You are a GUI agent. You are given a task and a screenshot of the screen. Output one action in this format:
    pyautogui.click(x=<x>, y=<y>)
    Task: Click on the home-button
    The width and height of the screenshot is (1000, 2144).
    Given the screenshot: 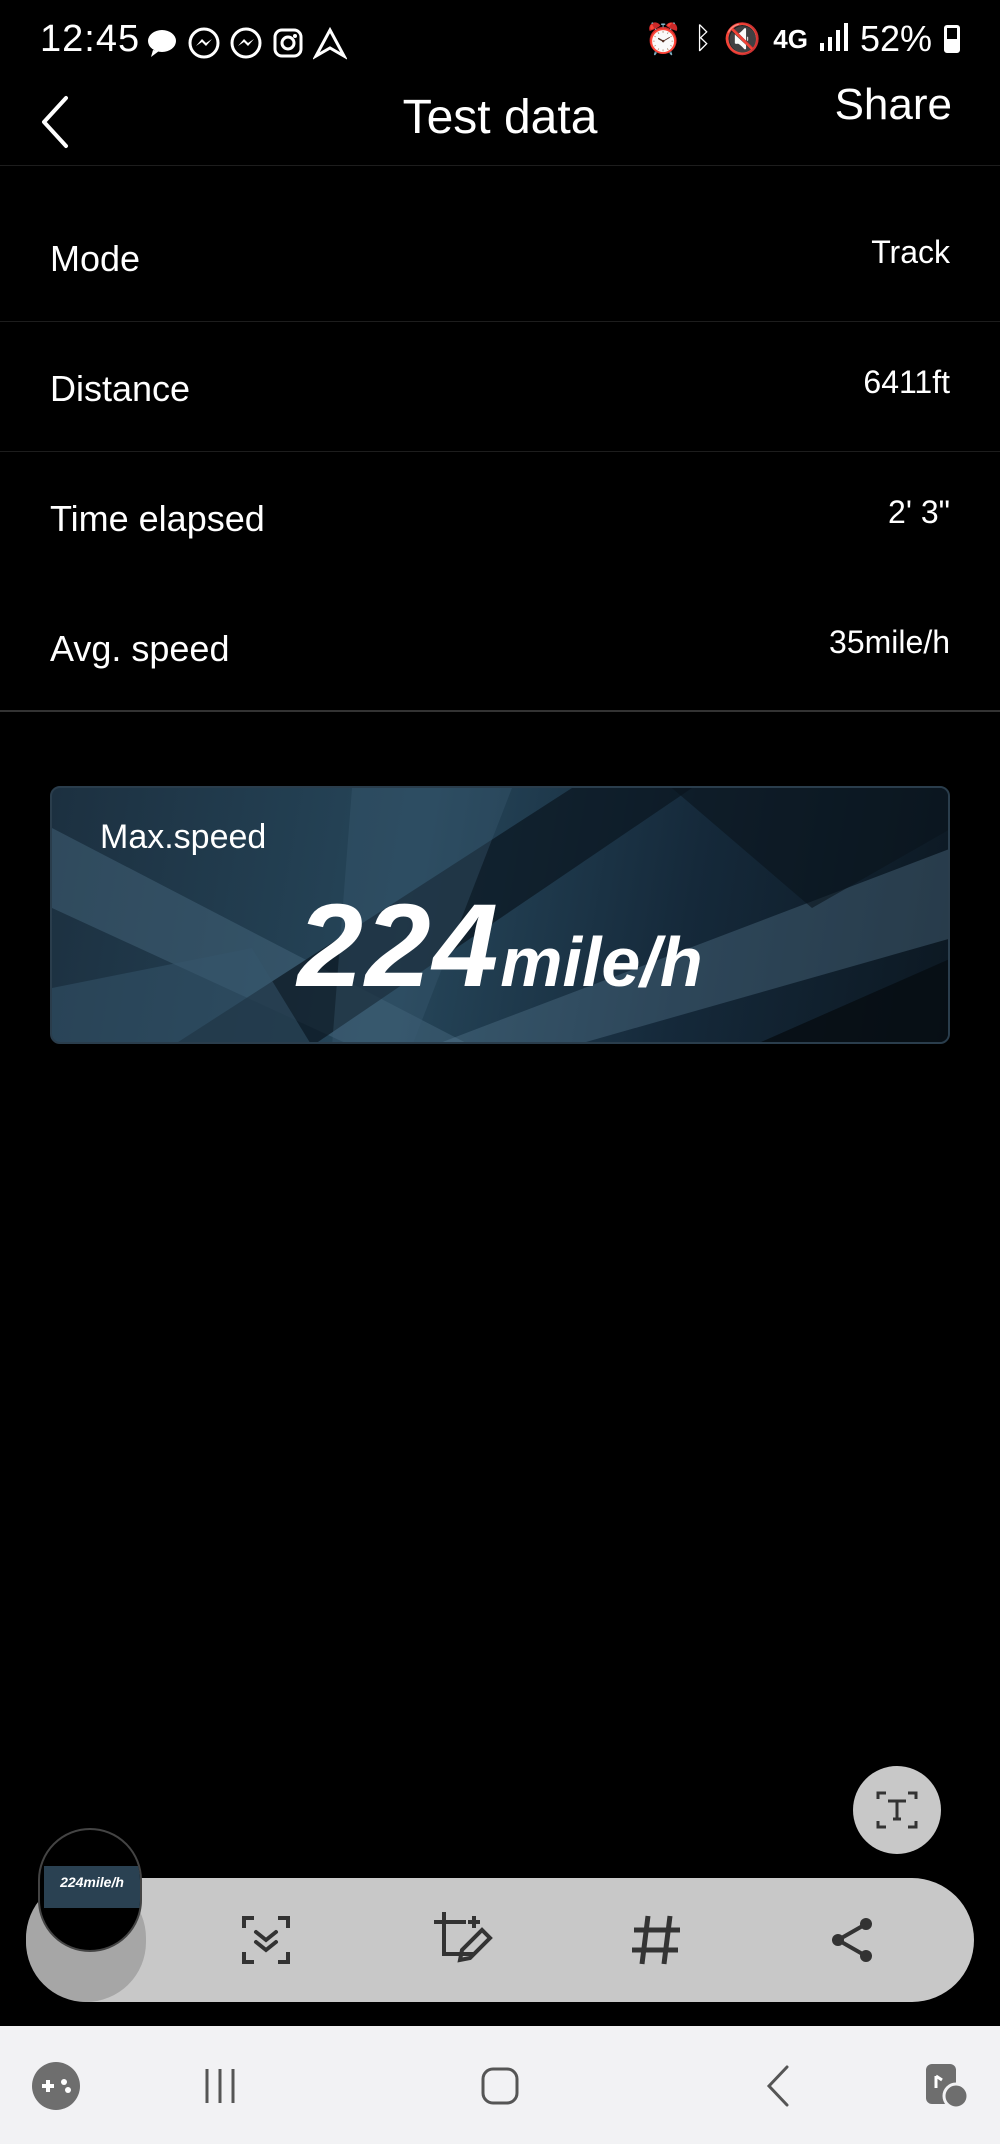 What is the action you would take?
    pyautogui.click(x=500, y=2086)
    